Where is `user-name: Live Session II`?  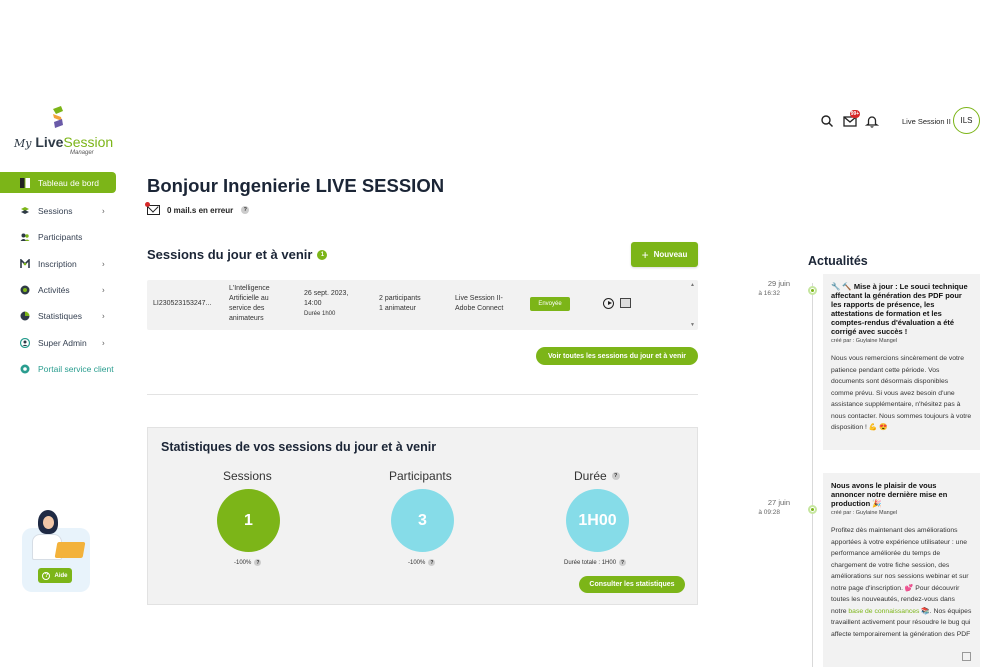
user-name: Live Session II is located at coordinates (926, 121).